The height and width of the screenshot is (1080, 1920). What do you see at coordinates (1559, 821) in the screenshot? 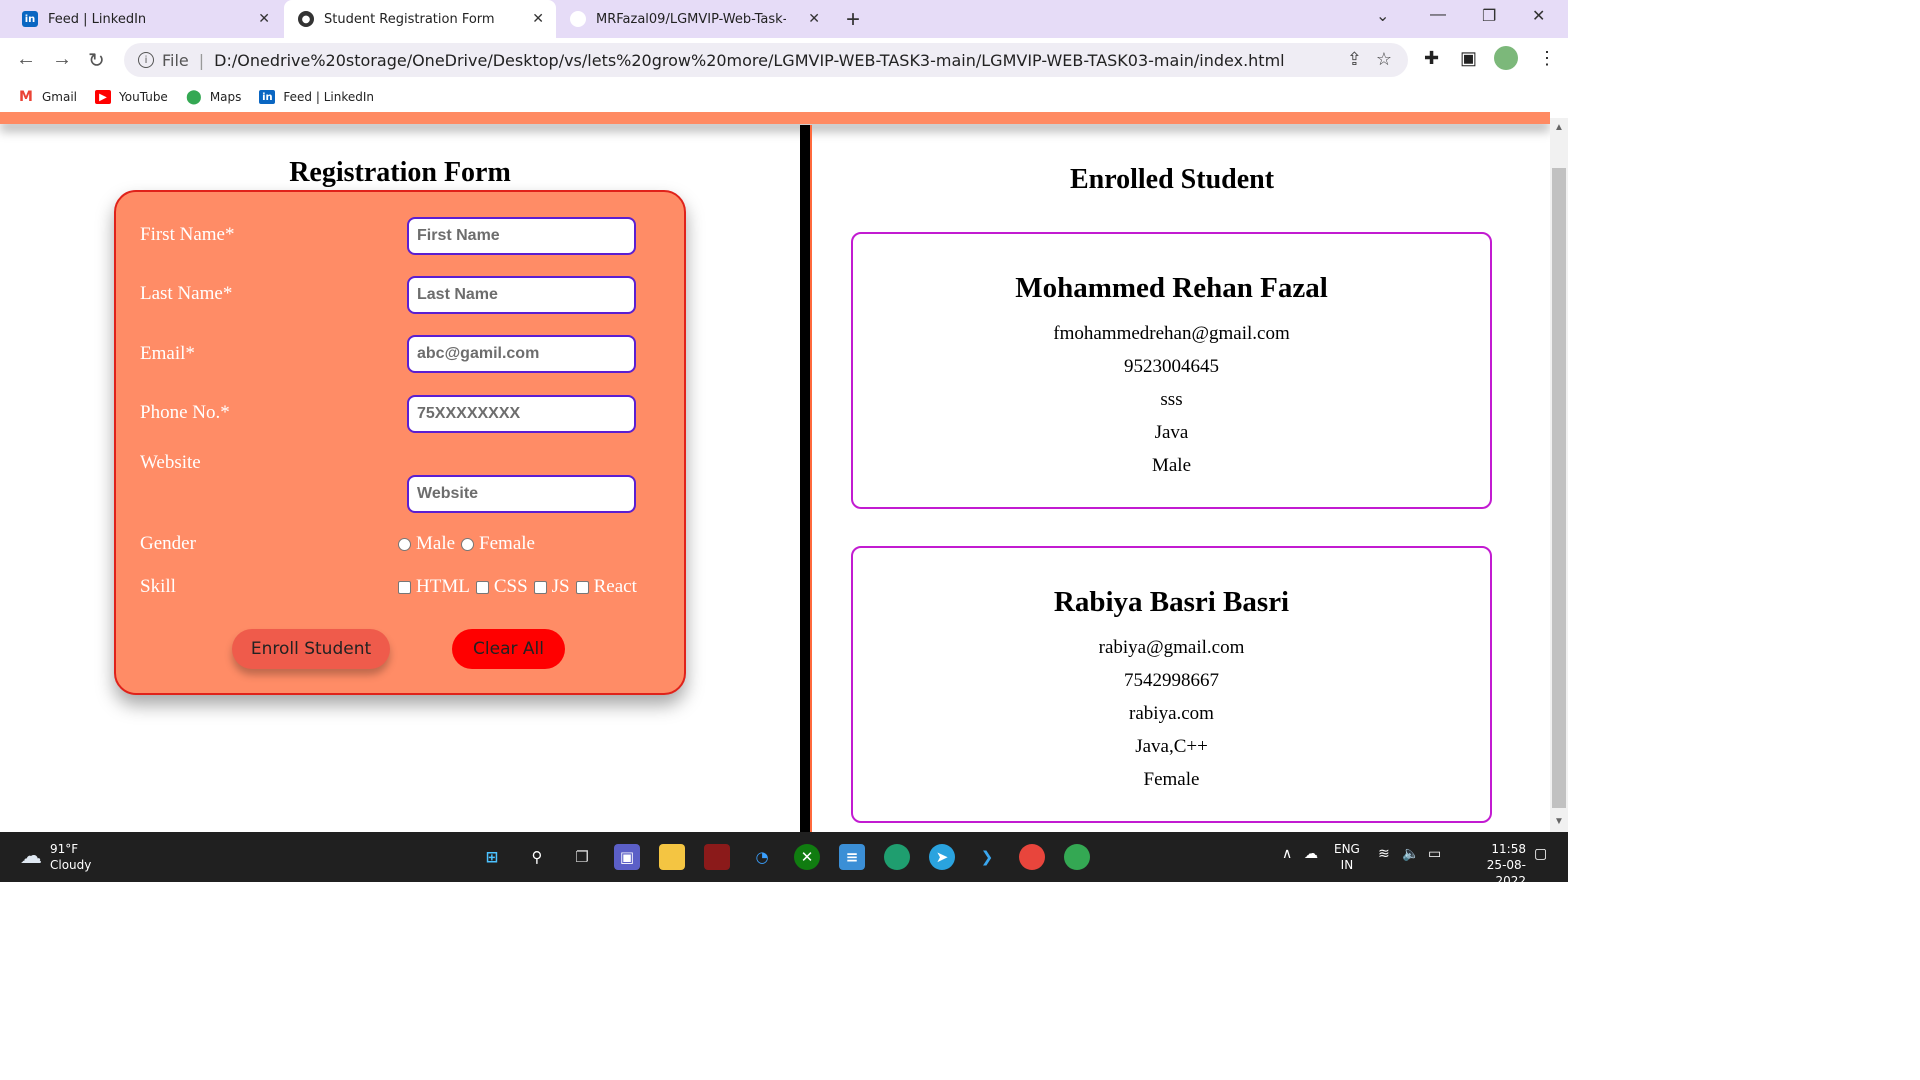
I see `scroll-down-icon: ▼` at bounding box center [1559, 821].